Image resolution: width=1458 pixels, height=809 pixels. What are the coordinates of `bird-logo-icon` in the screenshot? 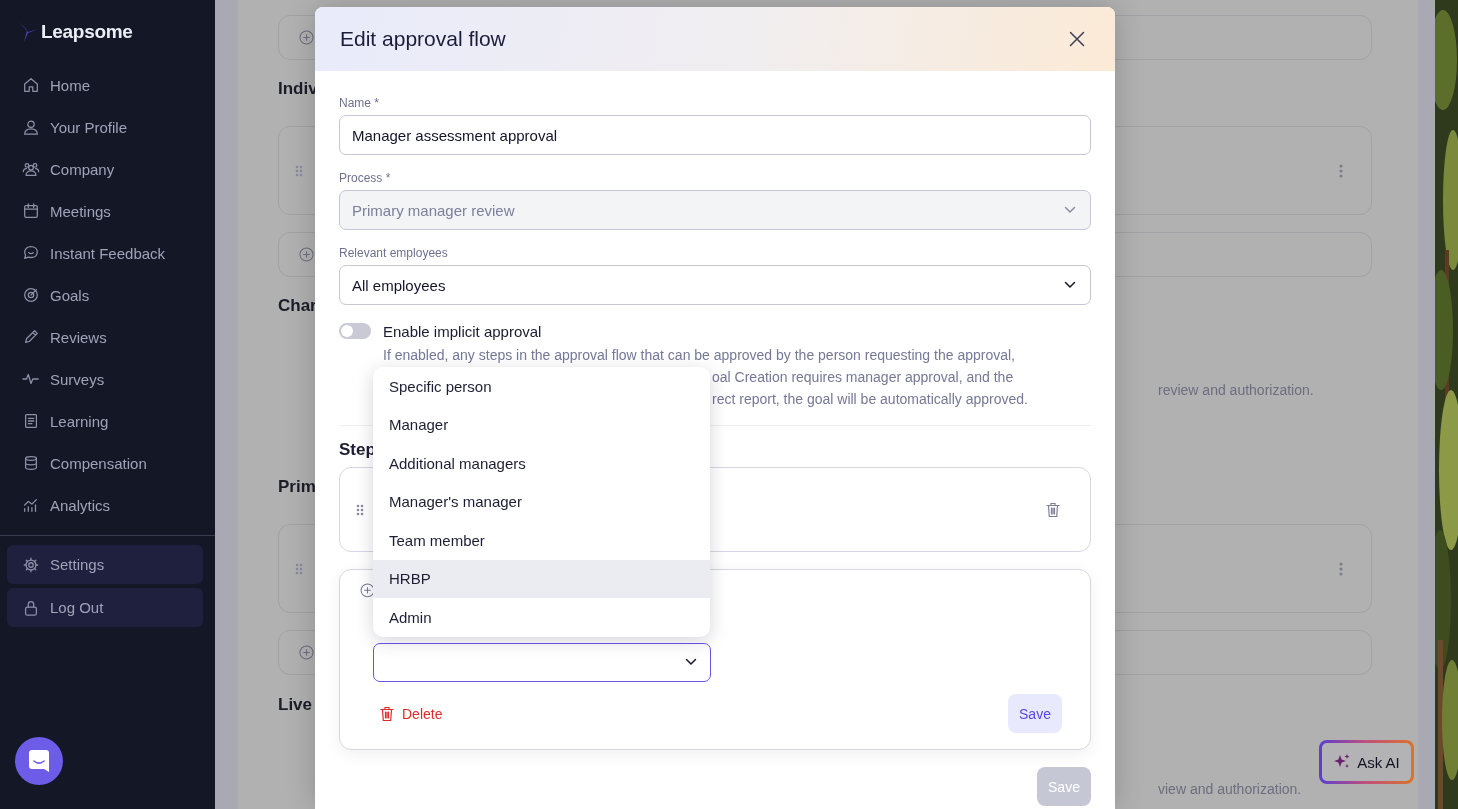 It's located at (28, 32).